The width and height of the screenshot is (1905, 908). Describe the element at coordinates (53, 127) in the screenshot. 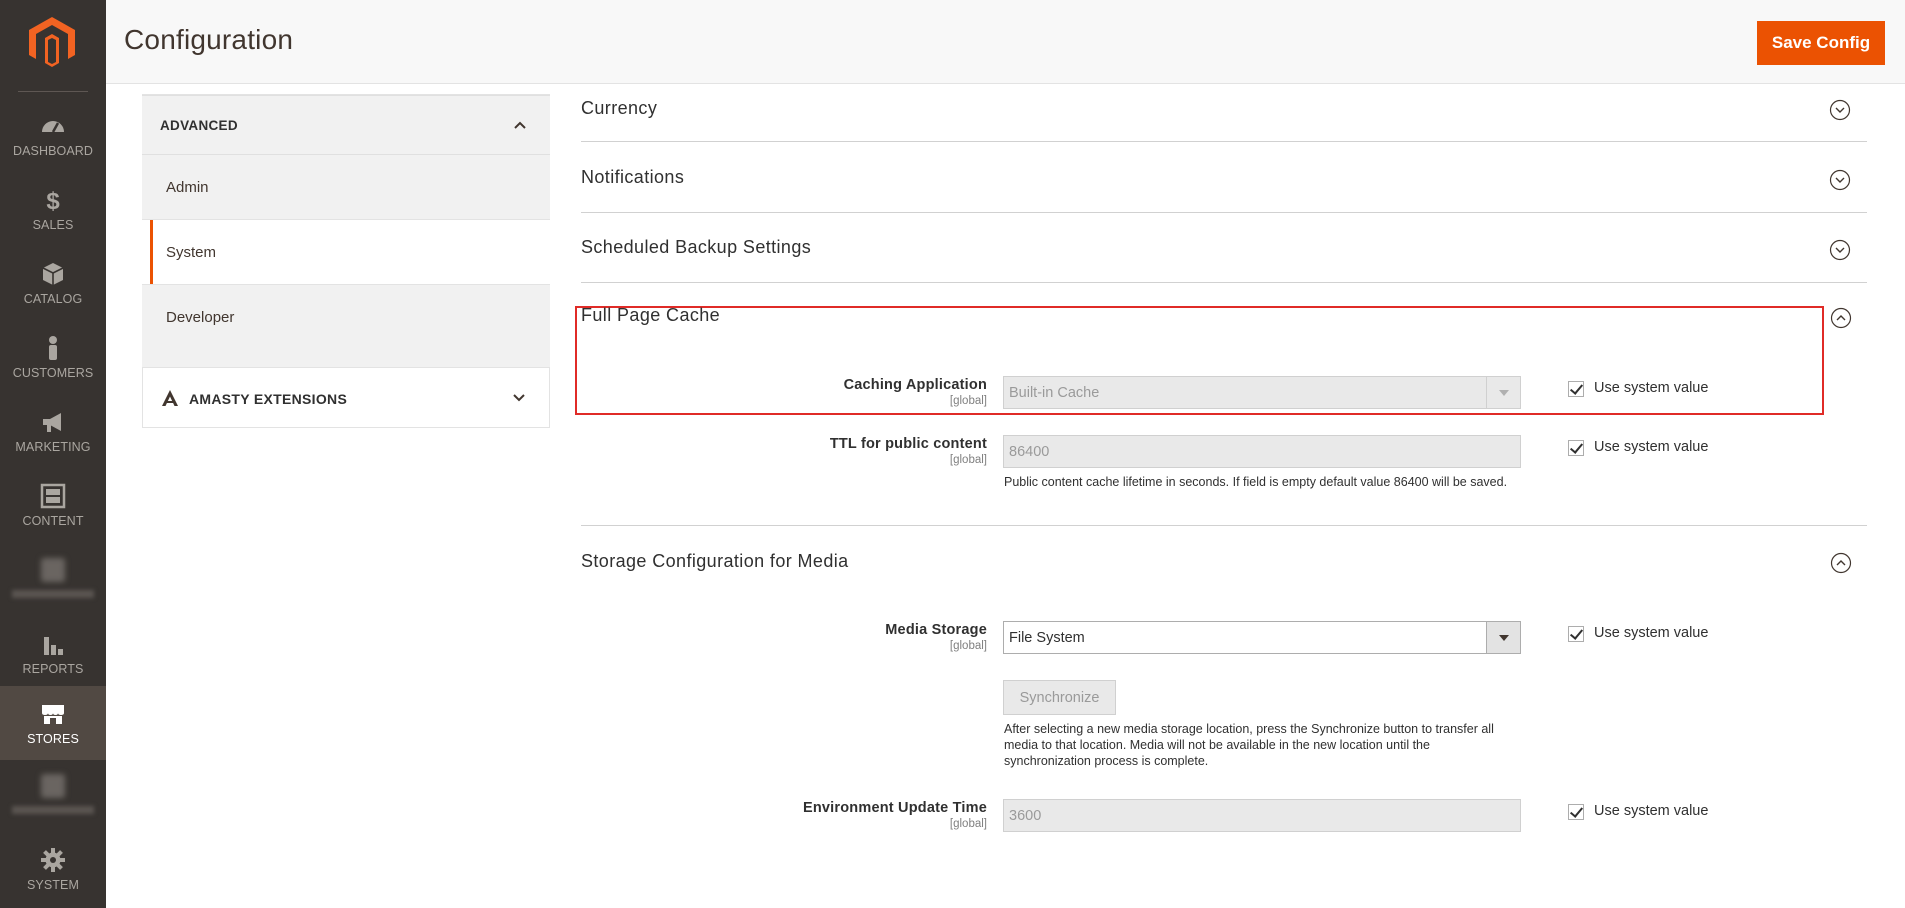

I see `dashboard-icon` at that location.